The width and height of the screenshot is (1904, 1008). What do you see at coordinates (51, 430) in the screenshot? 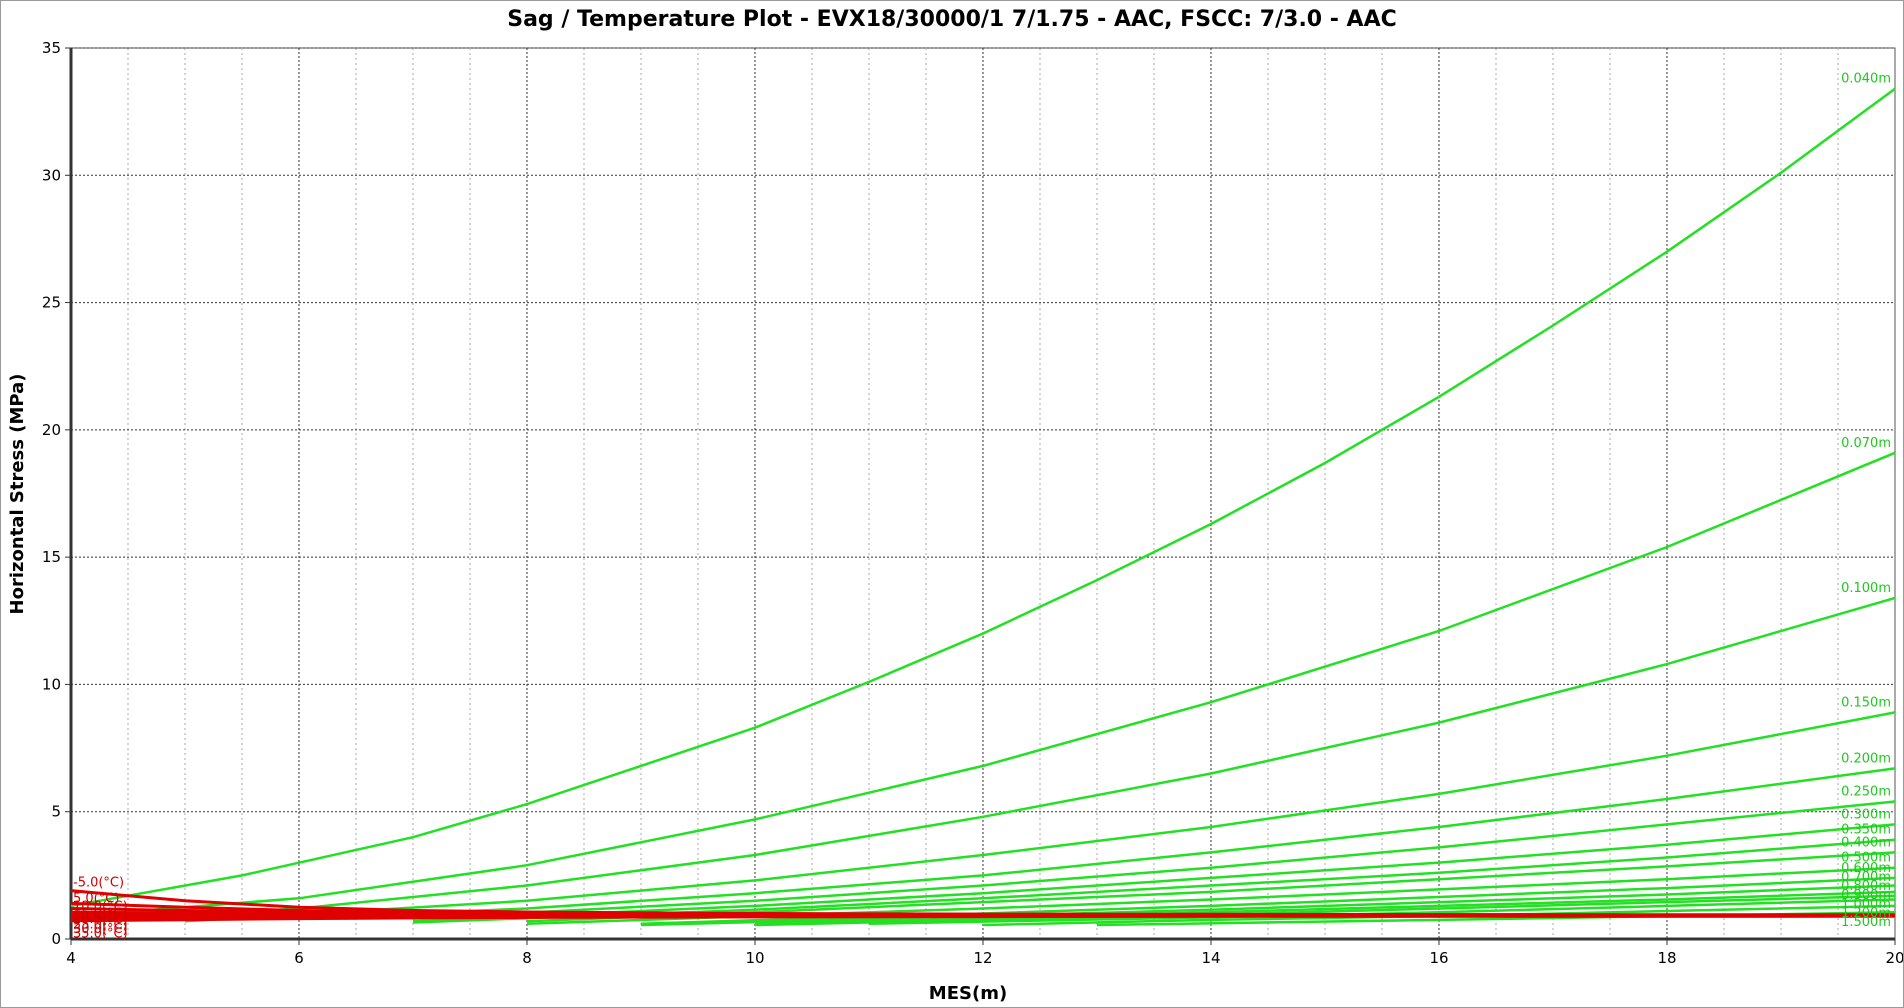
I see `y-tick-label: 20` at bounding box center [51, 430].